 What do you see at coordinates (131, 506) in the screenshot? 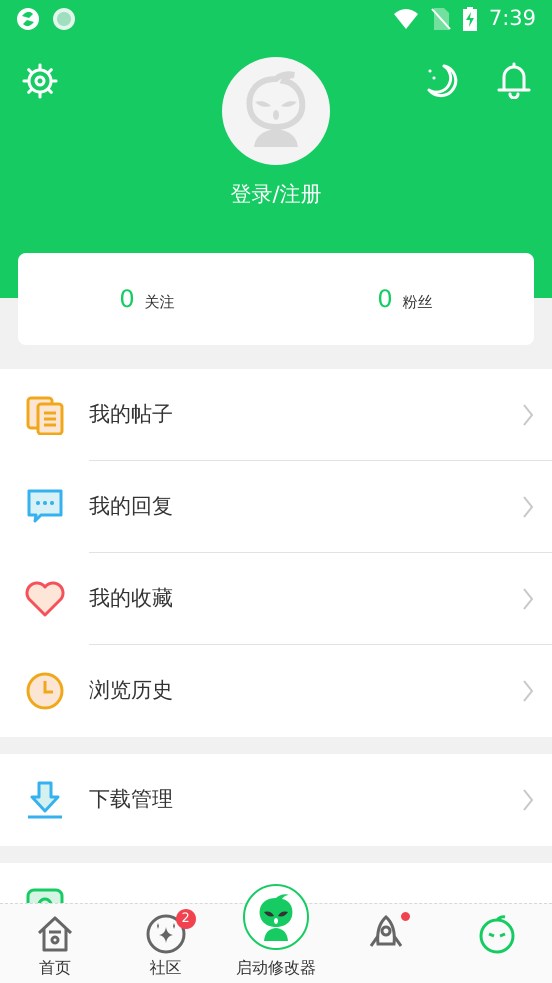
I see `menu-label: 我的回复` at bounding box center [131, 506].